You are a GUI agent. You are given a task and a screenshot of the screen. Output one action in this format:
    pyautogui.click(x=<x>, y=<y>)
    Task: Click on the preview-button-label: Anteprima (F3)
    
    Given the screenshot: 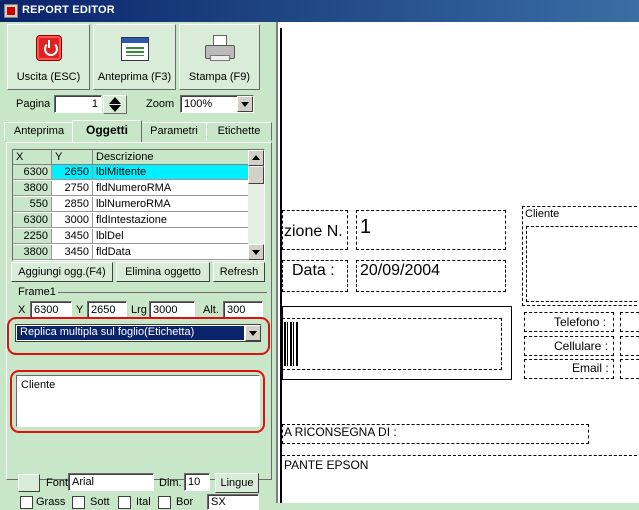 What is the action you would take?
    pyautogui.click(x=134, y=77)
    